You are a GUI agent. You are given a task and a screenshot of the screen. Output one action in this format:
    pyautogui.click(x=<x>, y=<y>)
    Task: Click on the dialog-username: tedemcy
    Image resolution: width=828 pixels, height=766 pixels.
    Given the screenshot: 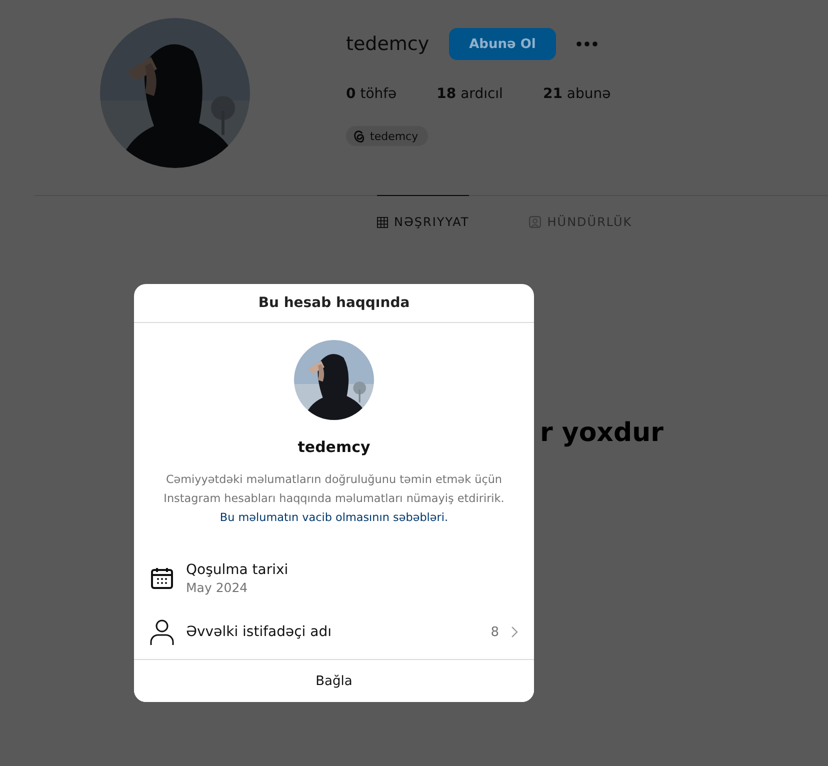 What is the action you would take?
    pyautogui.click(x=334, y=447)
    